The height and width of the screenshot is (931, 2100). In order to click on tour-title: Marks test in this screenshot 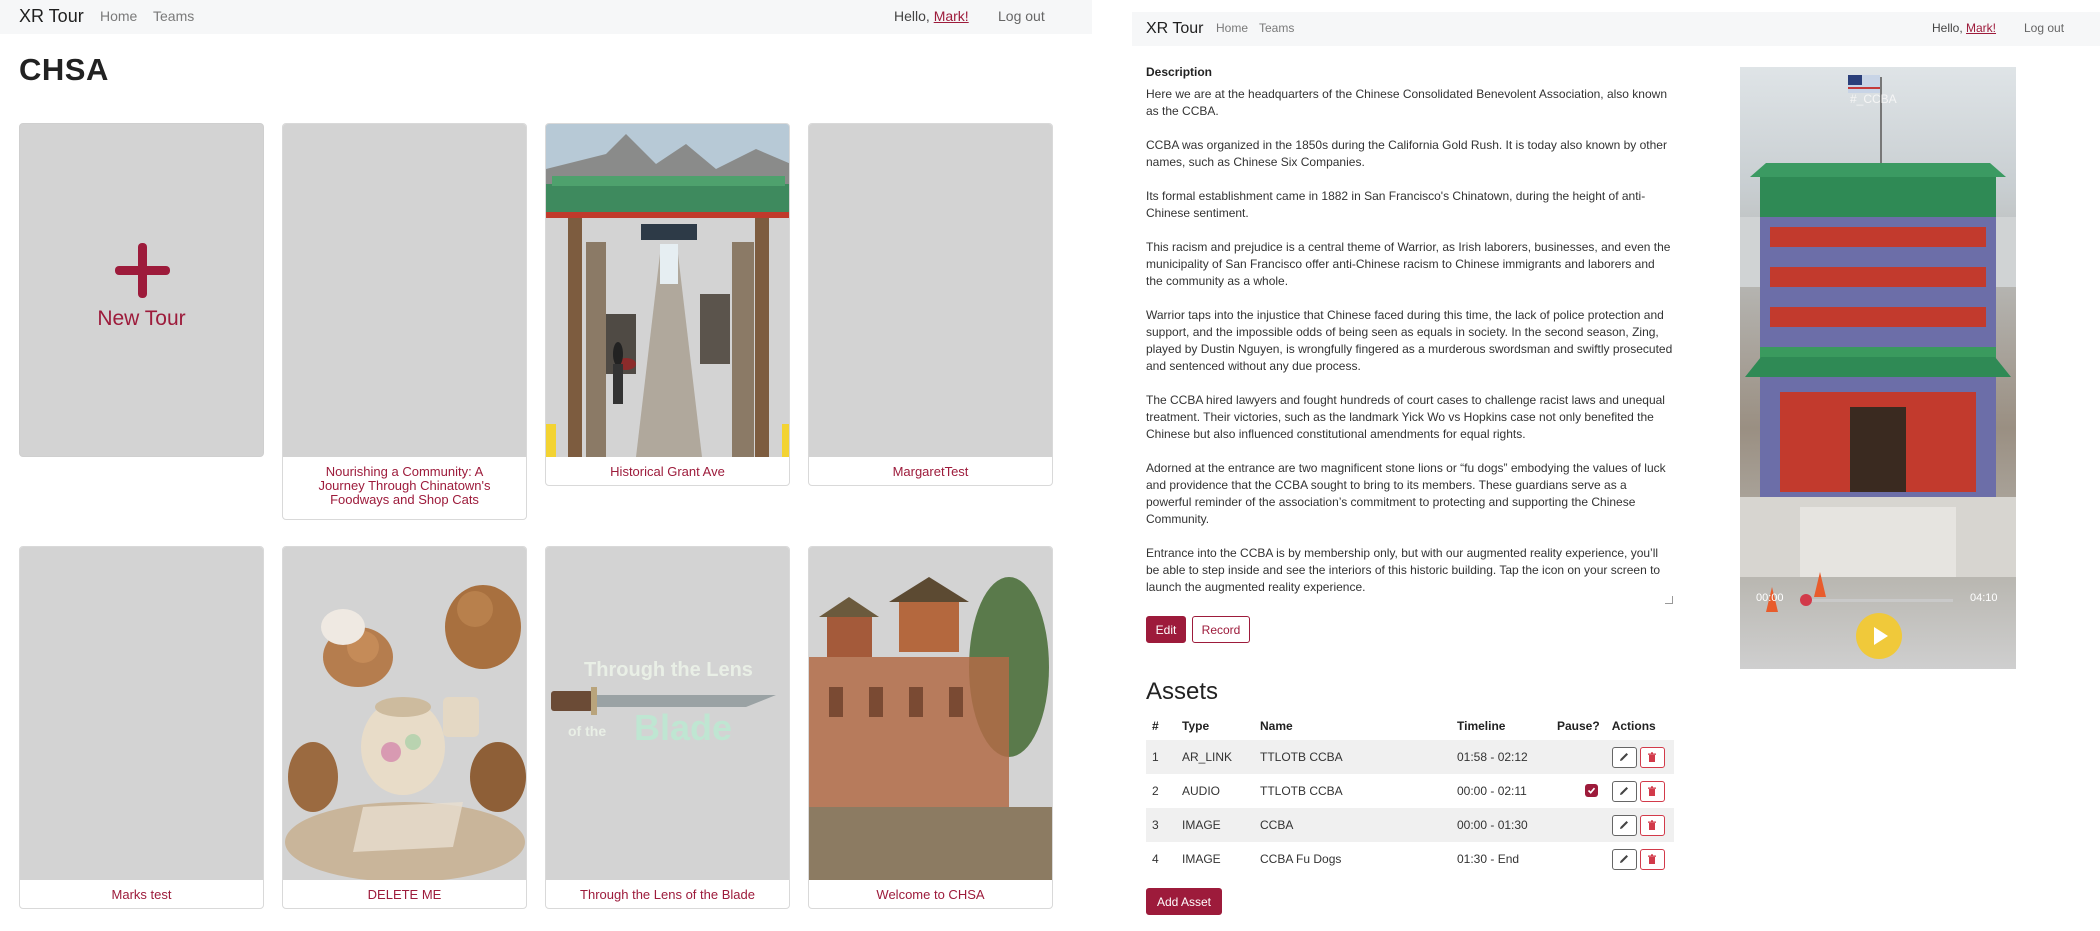, I will do `click(141, 894)`.